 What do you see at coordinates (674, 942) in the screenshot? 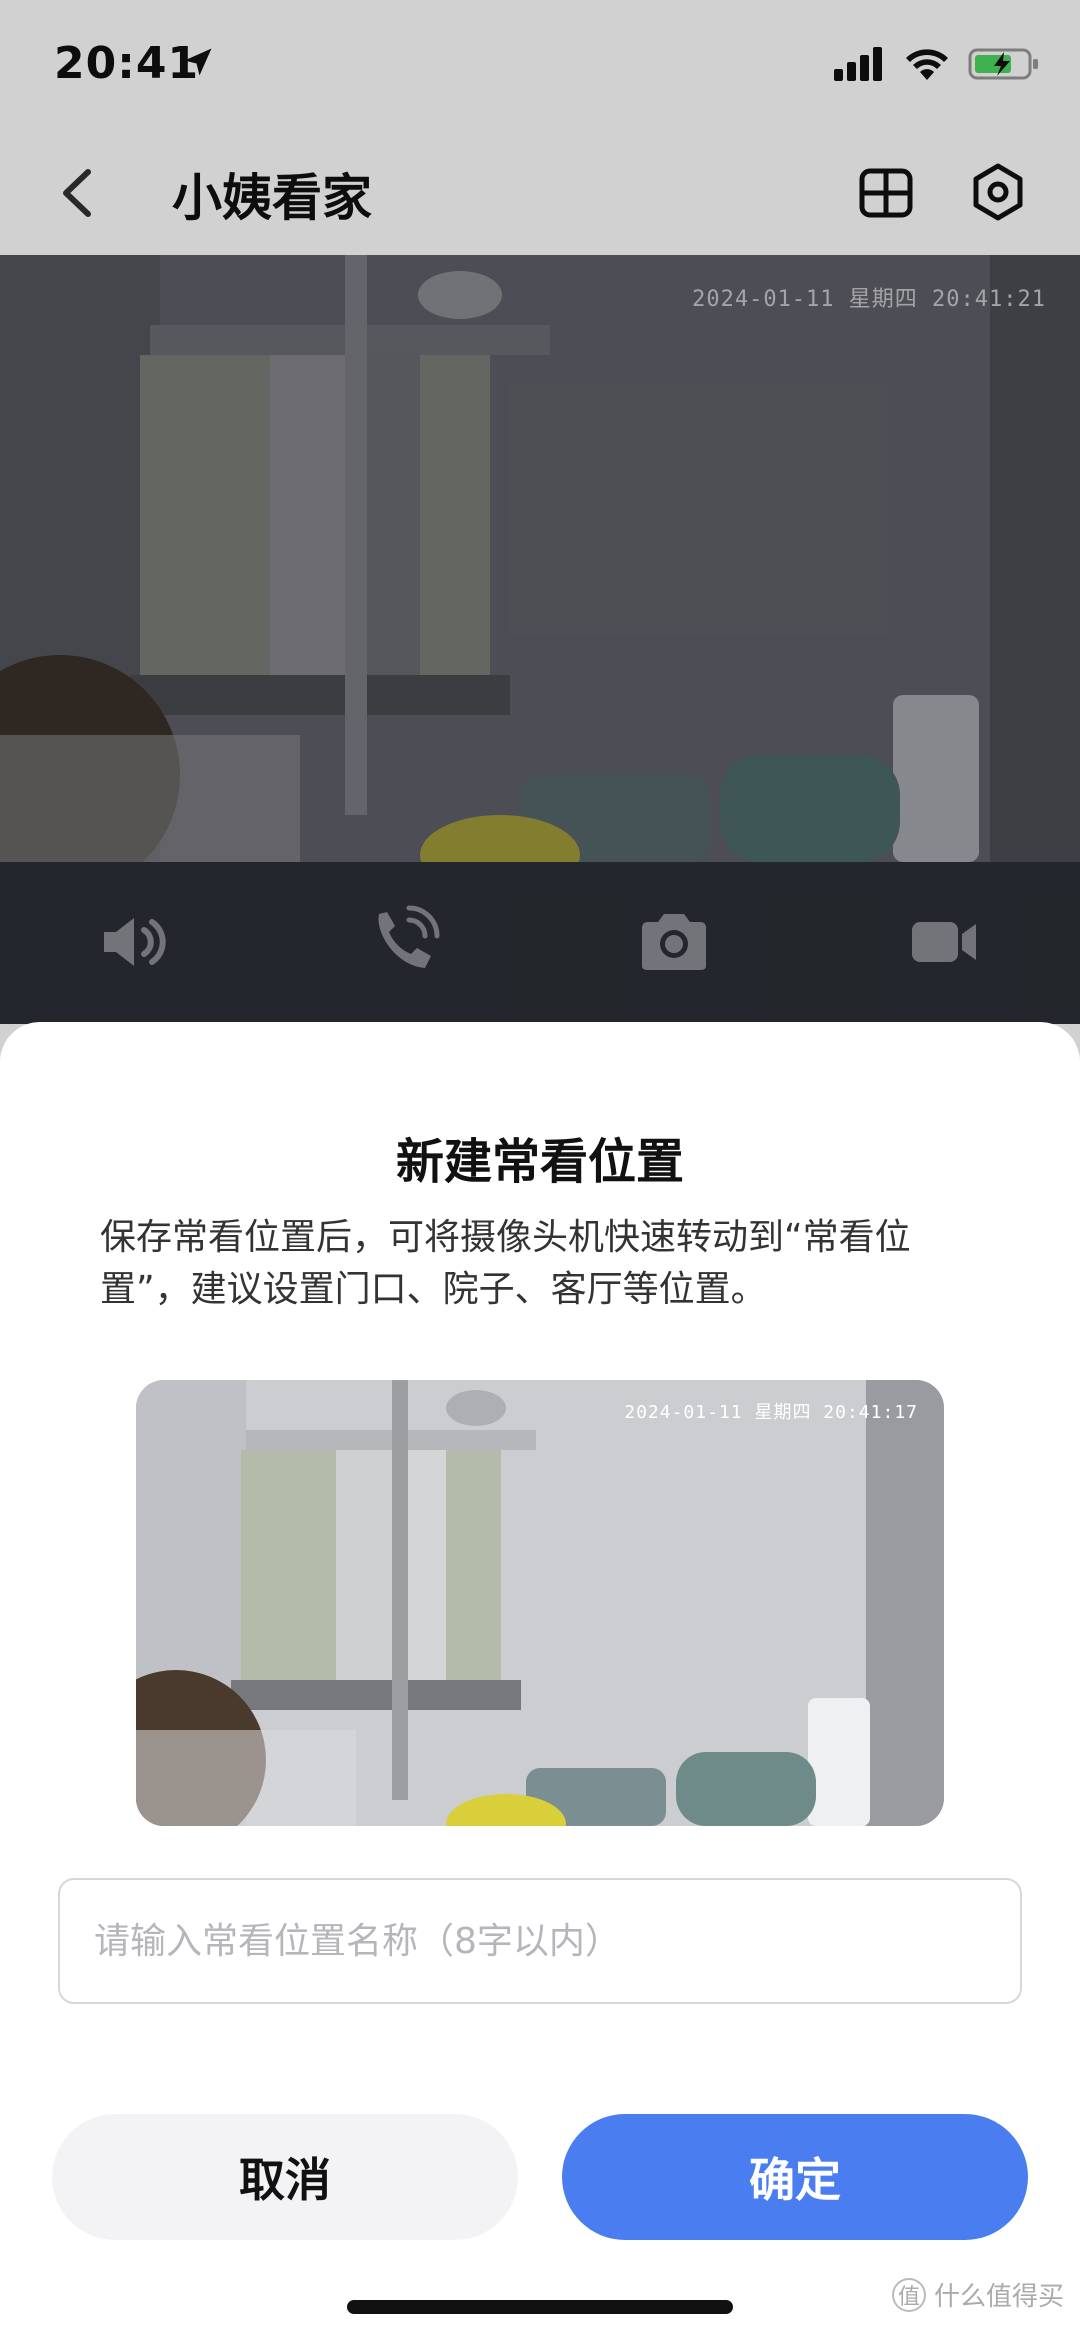
I see `camera-snapshot-icon` at bounding box center [674, 942].